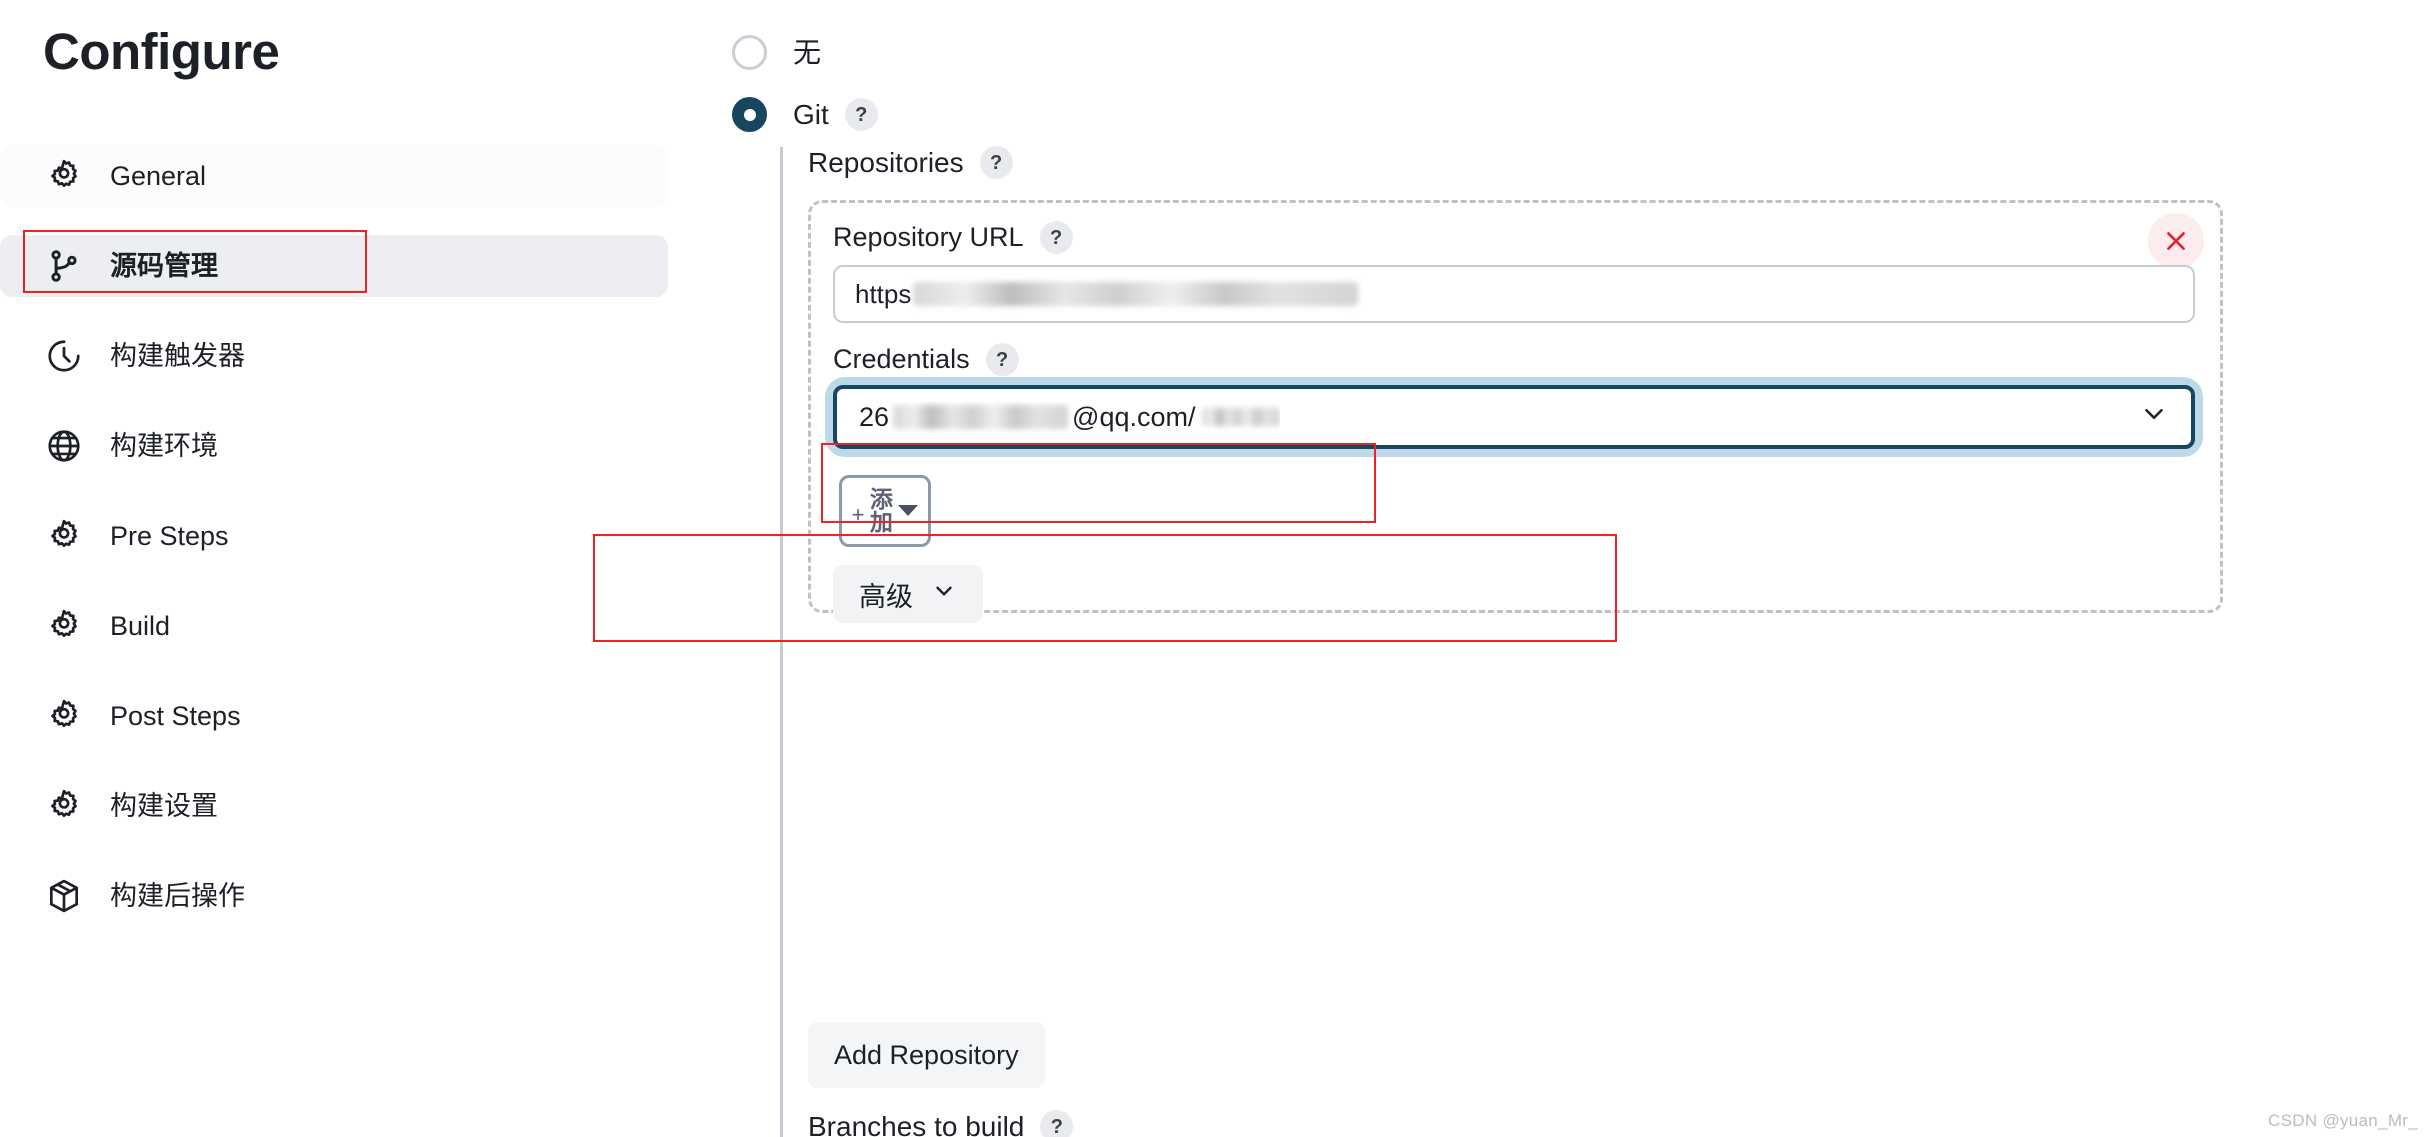 This screenshot has width=2432, height=1137. Describe the element at coordinates (749, 52) in the screenshot. I see `radio-circle-icon` at that location.